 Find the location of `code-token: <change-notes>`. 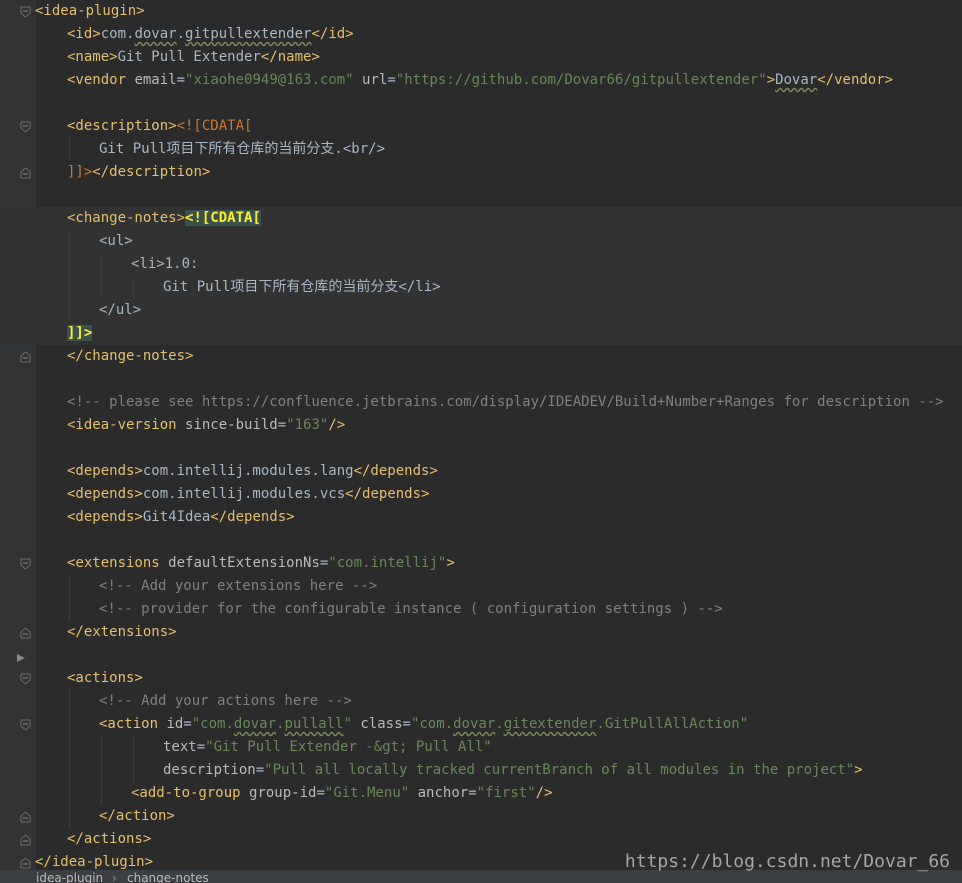

code-token: <change-notes> is located at coordinates (126, 218).